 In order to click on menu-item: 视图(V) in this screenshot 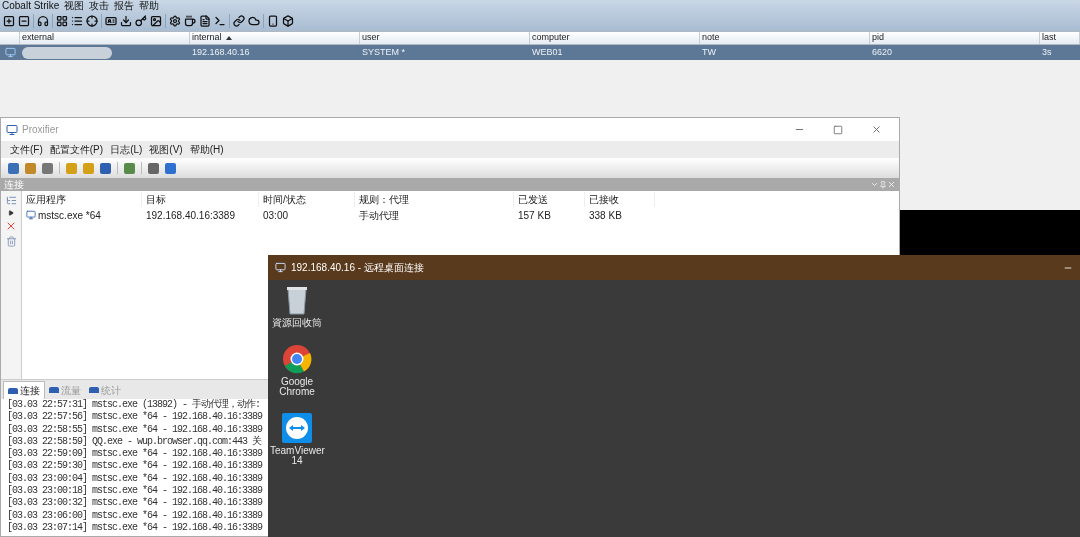, I will do `click(166, 149)`.